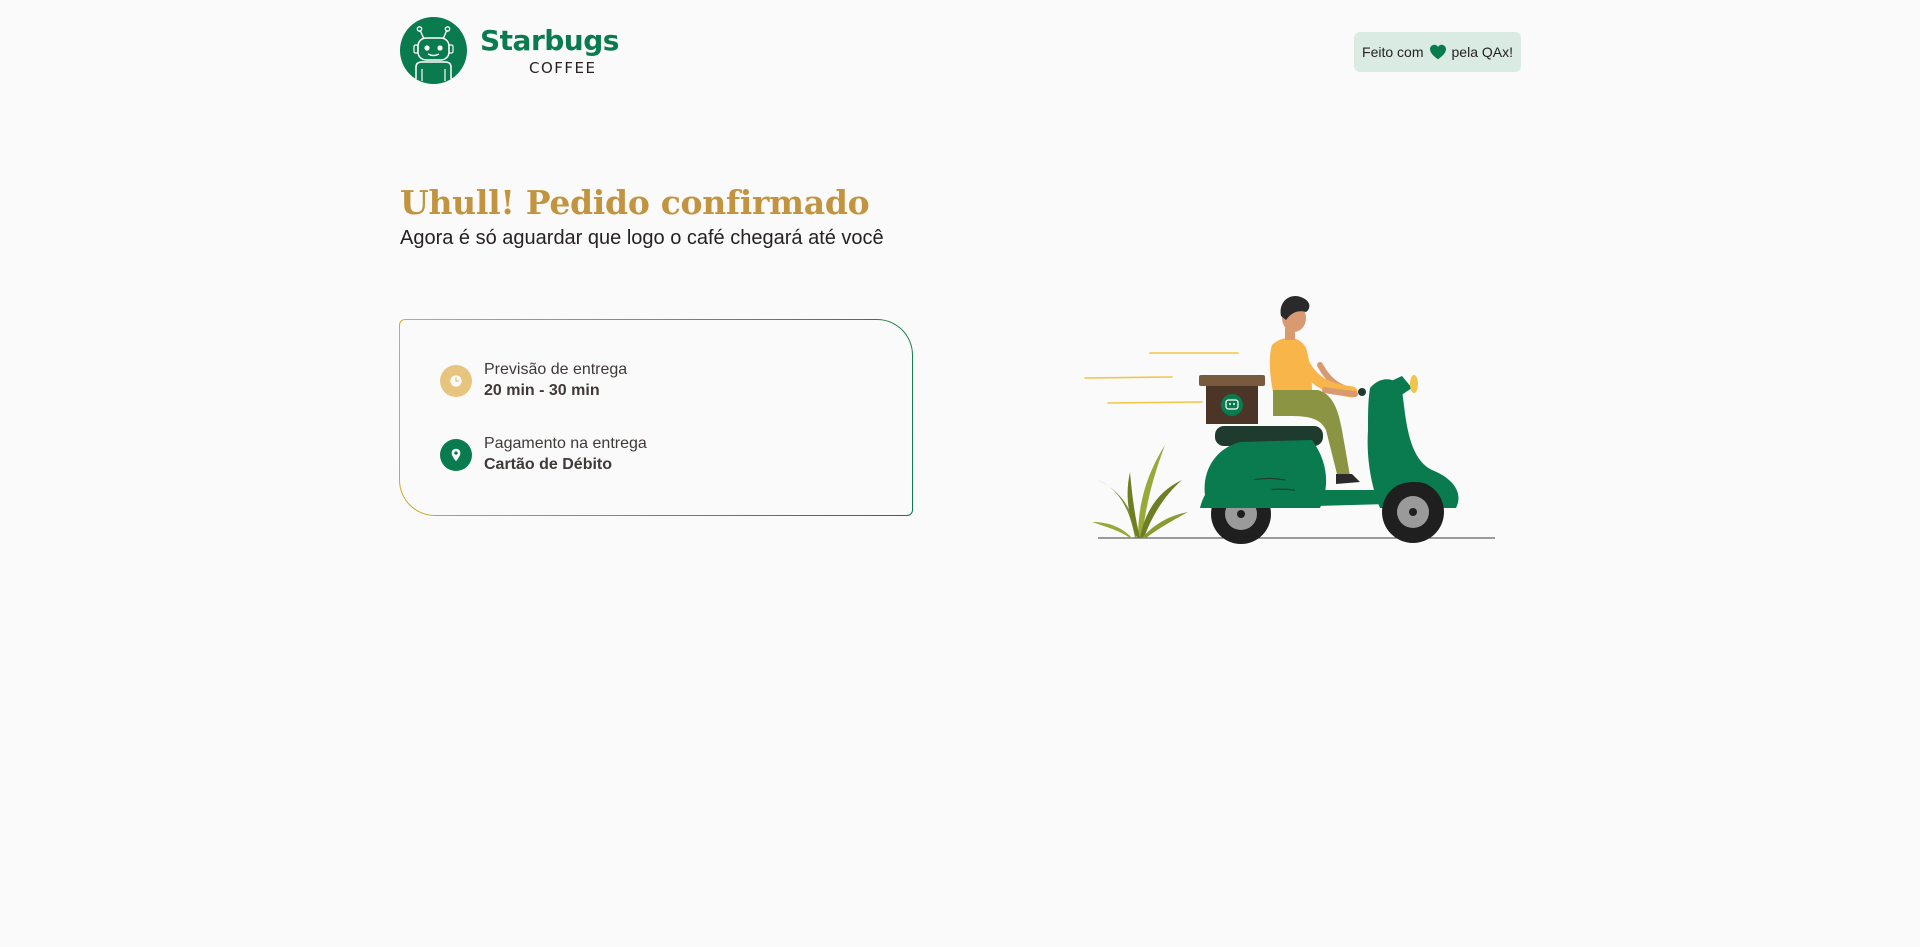 This screenshot has width=1920, height=947. Describe the element at coordinates (433, 50) in the screenshot. I see `robot-logo-icon` at that location.